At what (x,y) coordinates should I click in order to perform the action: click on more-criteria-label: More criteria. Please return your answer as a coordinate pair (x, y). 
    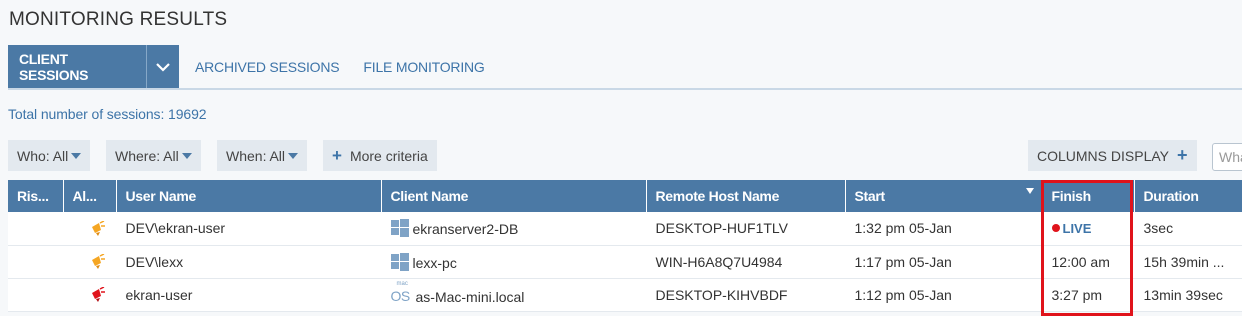
    Looking at the image, I should click on (388, 155).